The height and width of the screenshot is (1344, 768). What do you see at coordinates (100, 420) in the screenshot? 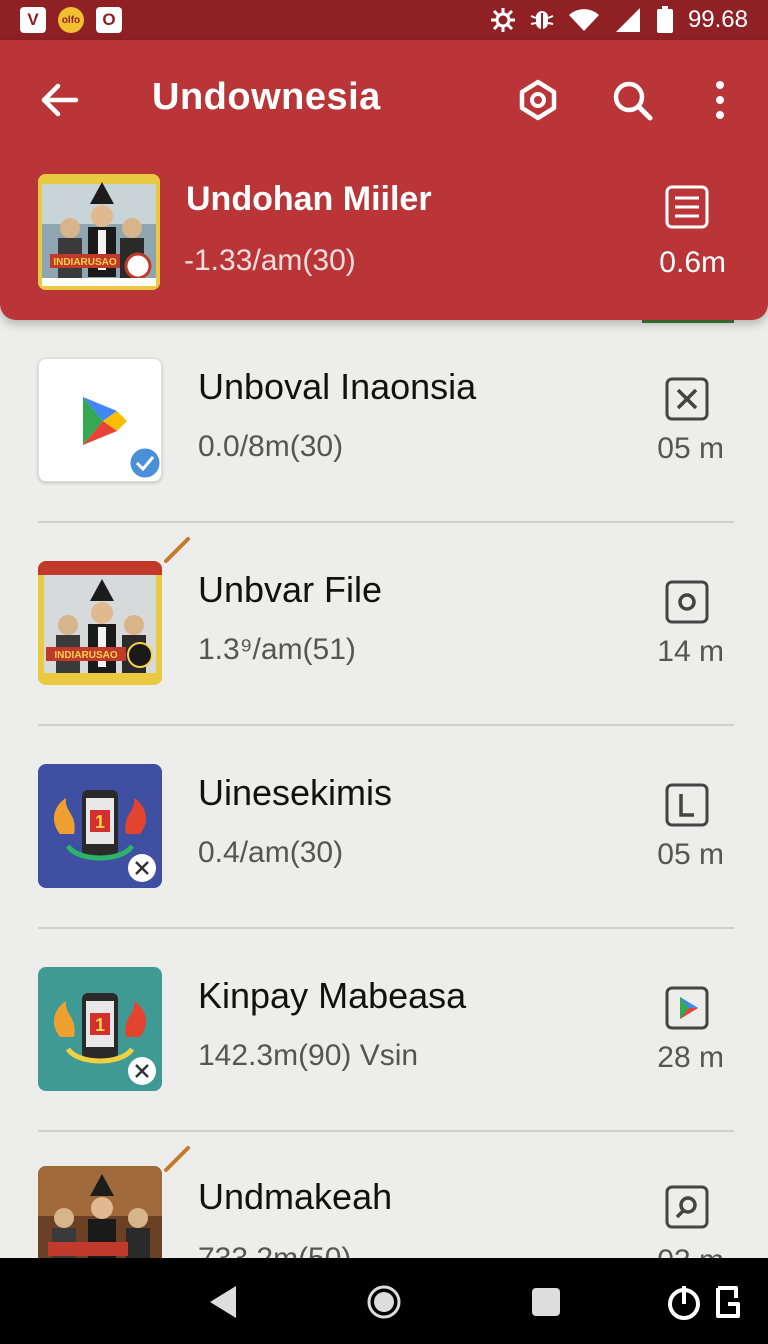
I see `play-store-thumbnail` at bounding box center [100, 420].